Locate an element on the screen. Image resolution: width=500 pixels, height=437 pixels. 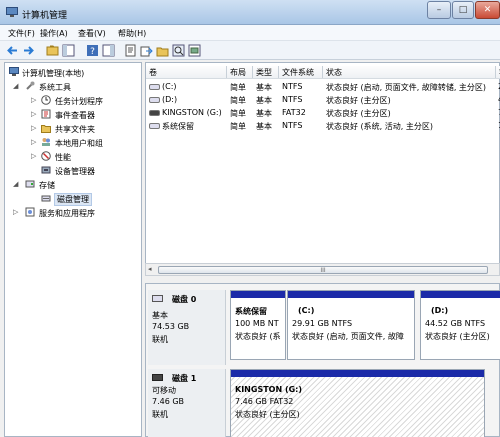
disk-size: 74.53 GB is located at coordinates (171, 326).